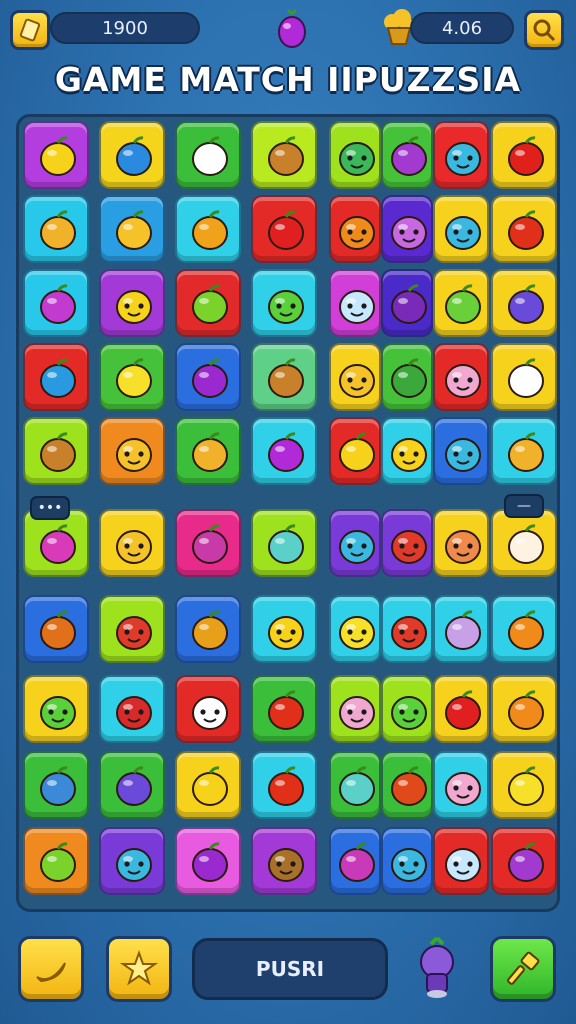 The image size is (576, 1024). Describe the element at coordinates (357, 159) in the screenshot. I see `slime-icon` at that location.